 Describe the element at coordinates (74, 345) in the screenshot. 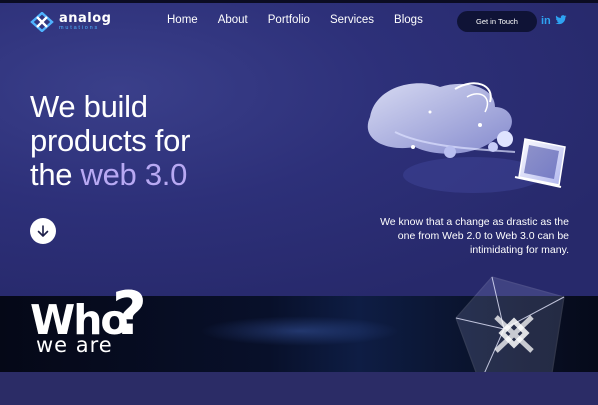

I see `we-are-subtitle: we are` at that location.